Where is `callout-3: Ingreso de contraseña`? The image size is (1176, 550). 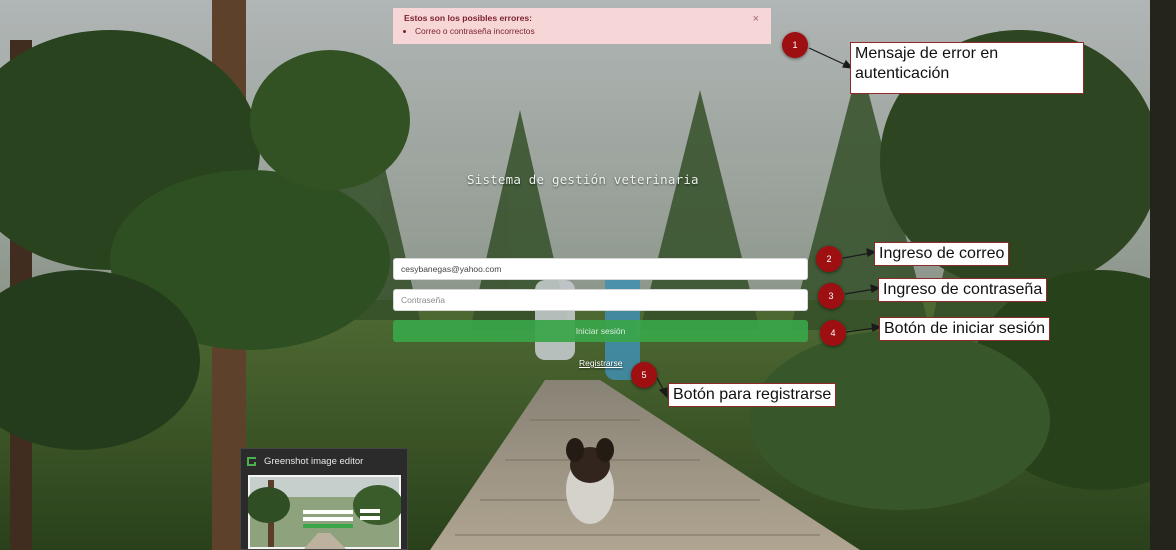 callout-3: Ingreso de contraseña is located at coordinates (963, 290).